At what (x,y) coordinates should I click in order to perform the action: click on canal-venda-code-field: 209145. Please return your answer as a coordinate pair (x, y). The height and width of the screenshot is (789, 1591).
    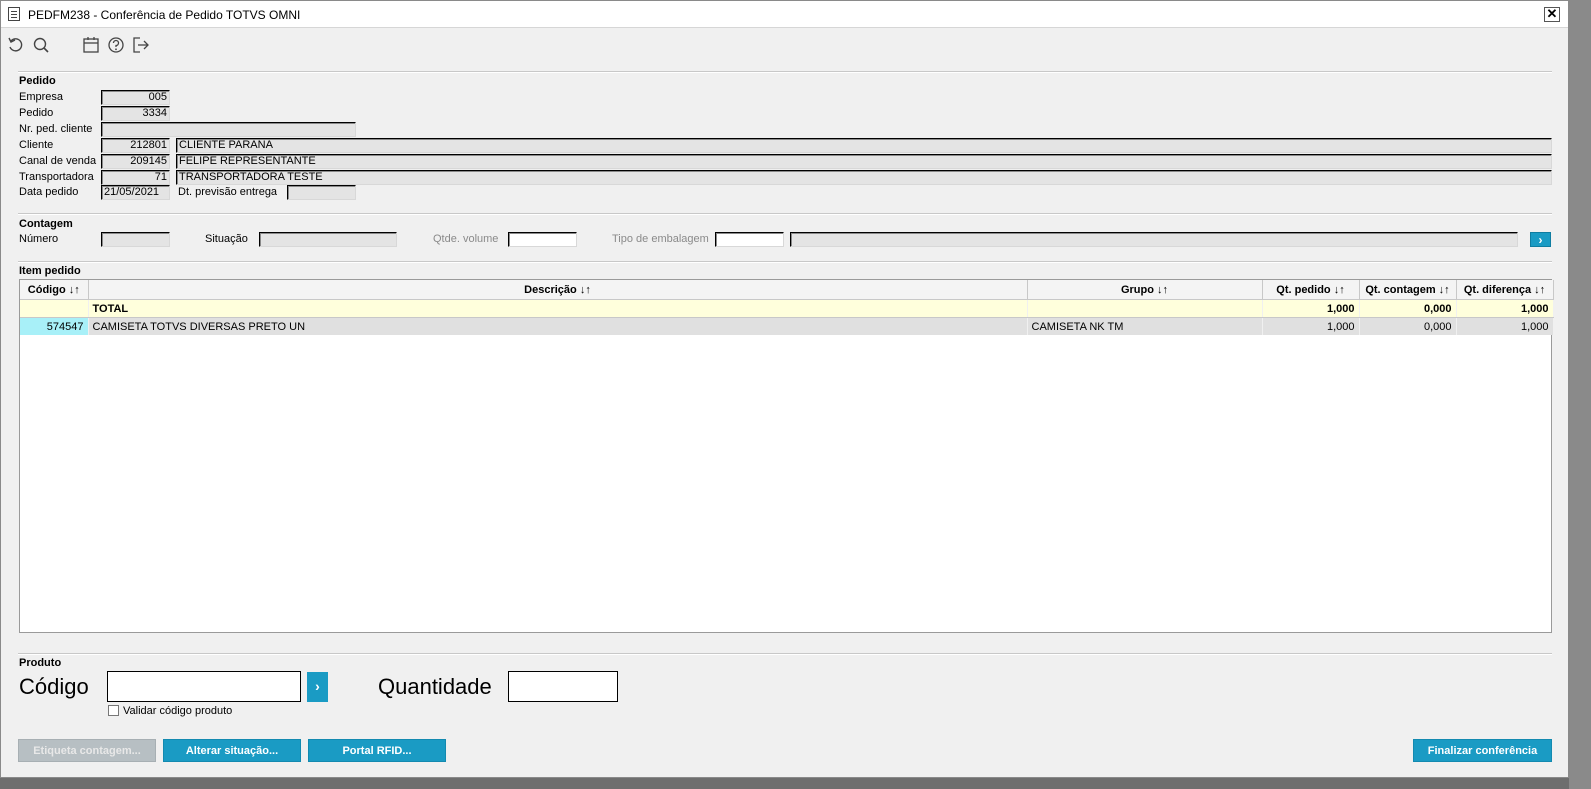
    Looking at the image, I should click on (135, 161).